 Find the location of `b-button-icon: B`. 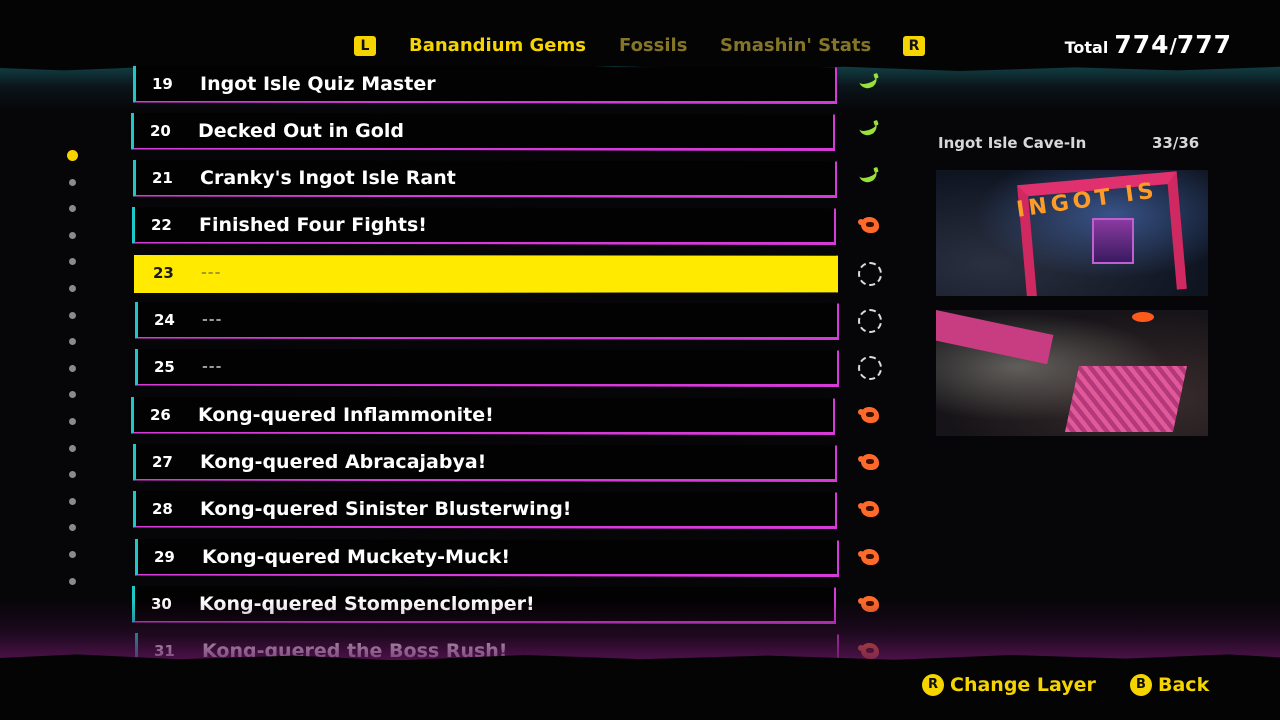

b-button-icon: B is located at coordinates (1141, 685).